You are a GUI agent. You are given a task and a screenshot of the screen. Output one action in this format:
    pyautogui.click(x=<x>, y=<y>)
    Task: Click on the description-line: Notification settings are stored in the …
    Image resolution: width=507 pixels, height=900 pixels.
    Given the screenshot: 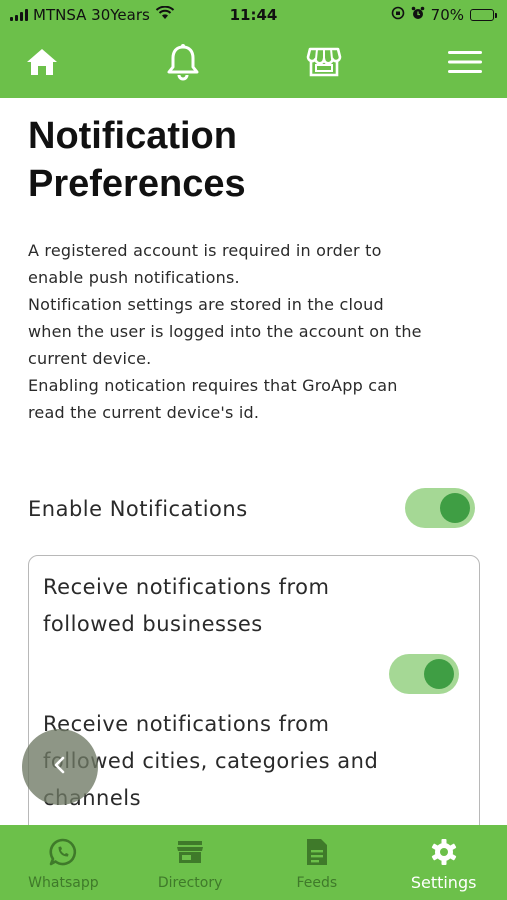 What is the action you would take?
    pyautogui.click(x=206, y=304)
    